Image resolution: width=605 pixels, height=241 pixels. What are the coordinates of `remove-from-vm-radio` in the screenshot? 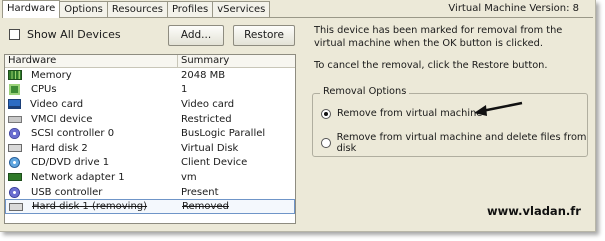 It's located at (326, 113).